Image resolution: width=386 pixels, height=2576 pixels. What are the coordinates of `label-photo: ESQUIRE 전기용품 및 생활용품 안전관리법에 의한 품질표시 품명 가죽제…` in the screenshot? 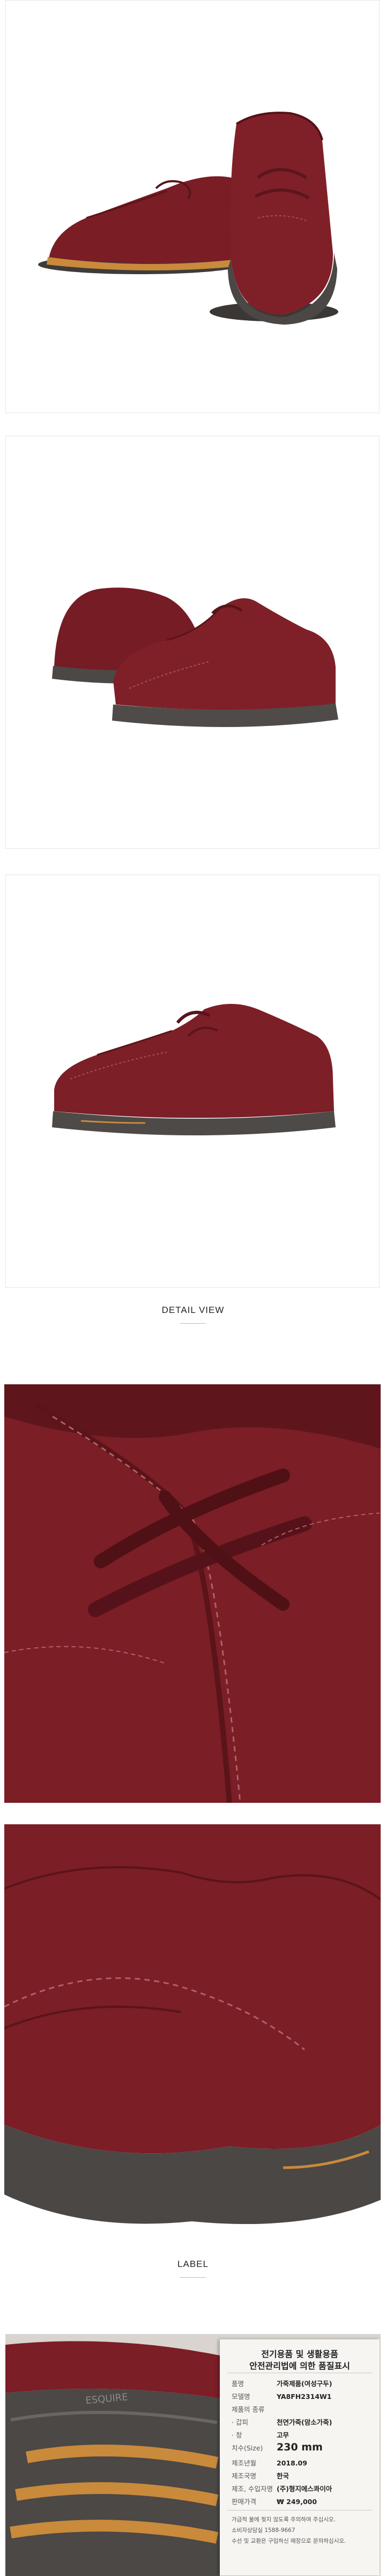 It's located at (193, 2455).